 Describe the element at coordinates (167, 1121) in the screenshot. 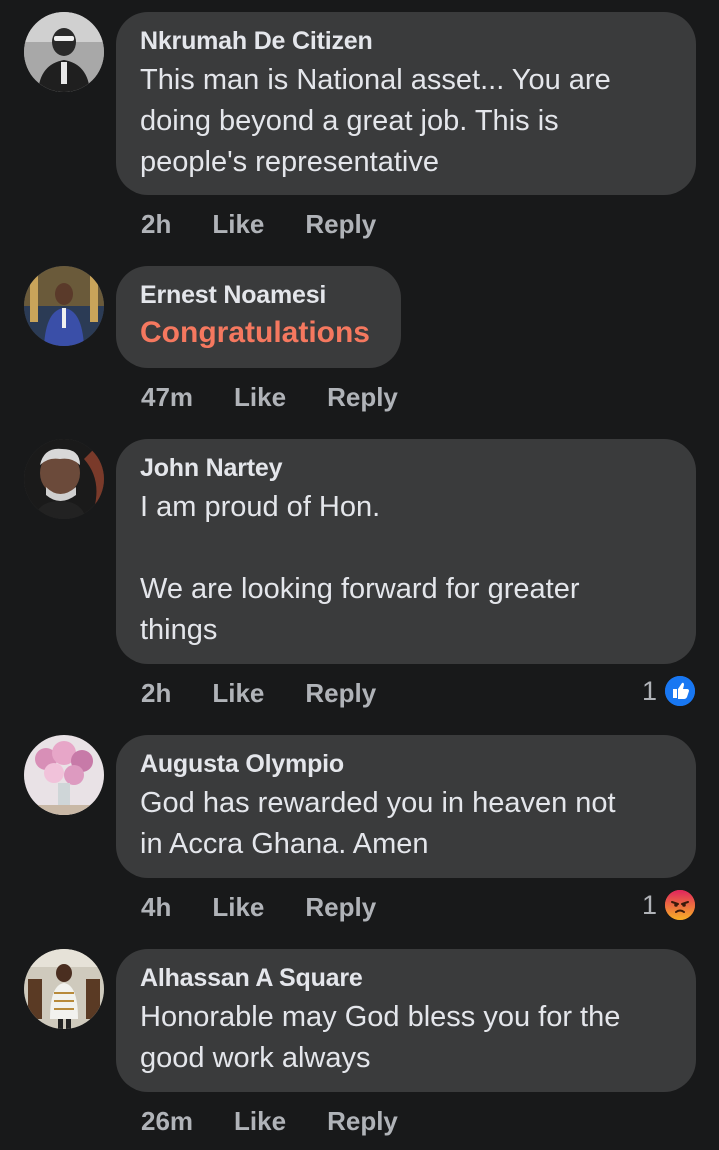

I see `comment-timestamp: 26m` at that location.